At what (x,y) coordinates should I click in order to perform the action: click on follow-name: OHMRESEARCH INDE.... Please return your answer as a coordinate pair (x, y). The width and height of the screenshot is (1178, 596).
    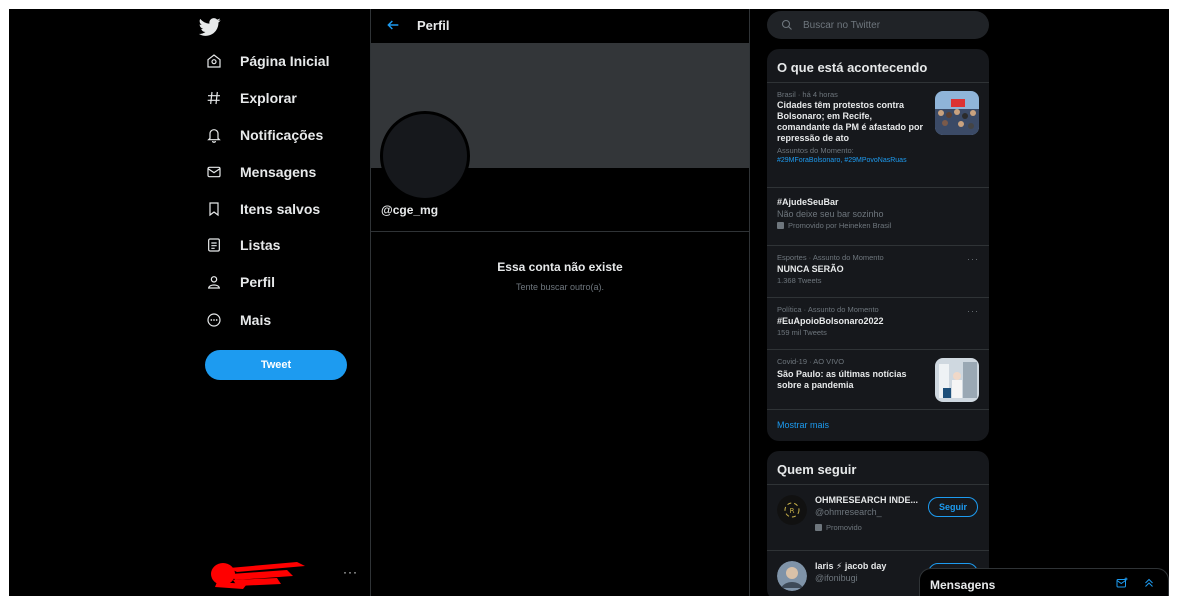
    Looking at the image, I should click on (867, 500).